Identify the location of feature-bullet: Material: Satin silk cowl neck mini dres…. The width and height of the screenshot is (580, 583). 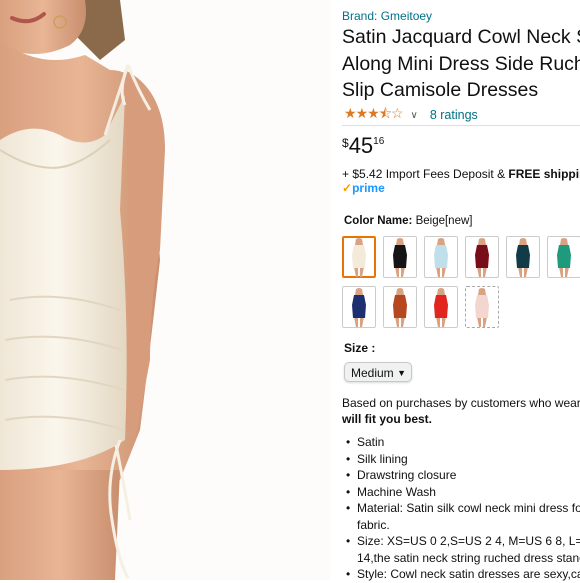
(461, 516).